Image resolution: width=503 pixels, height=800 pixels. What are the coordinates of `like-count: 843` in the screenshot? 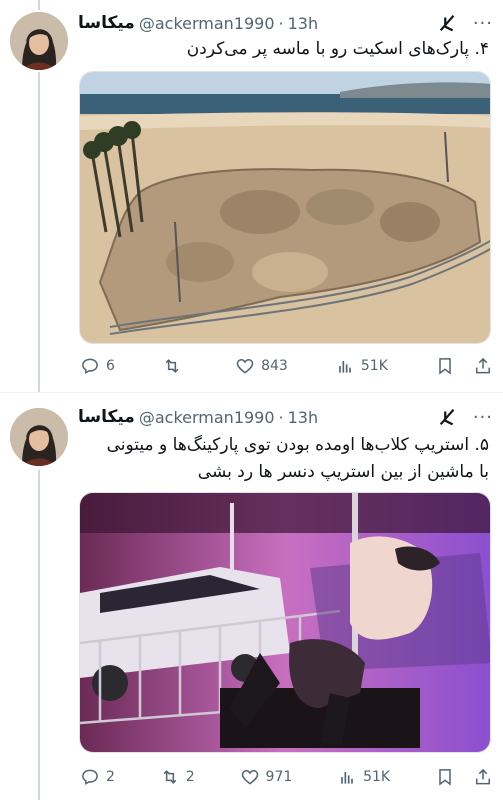 It's located at (274, 366).